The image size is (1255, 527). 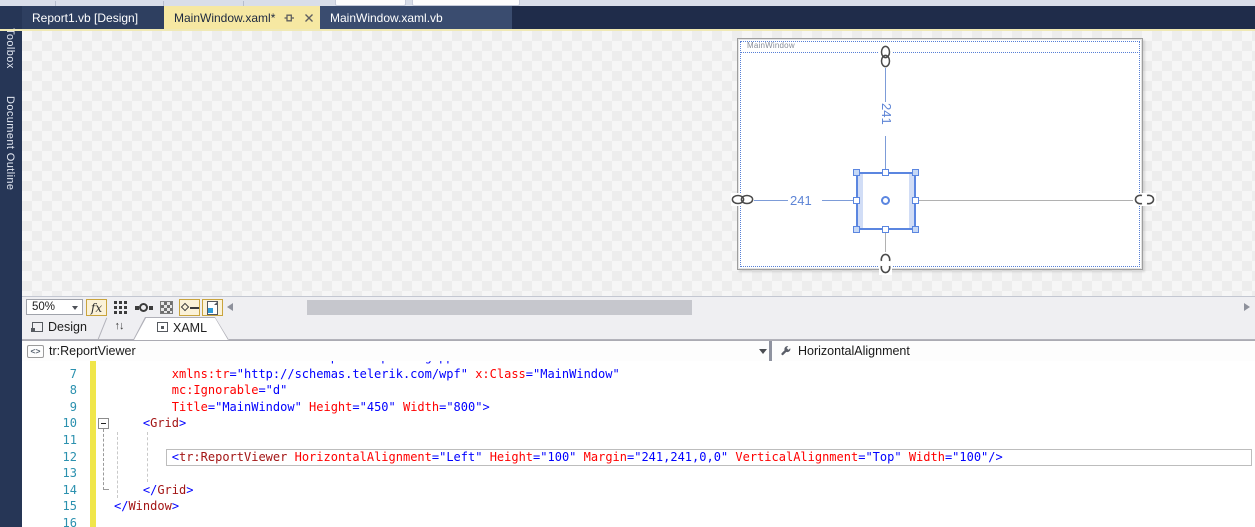 I want to click on tab-xaml-view: XAML, so click(x=181, y=329).